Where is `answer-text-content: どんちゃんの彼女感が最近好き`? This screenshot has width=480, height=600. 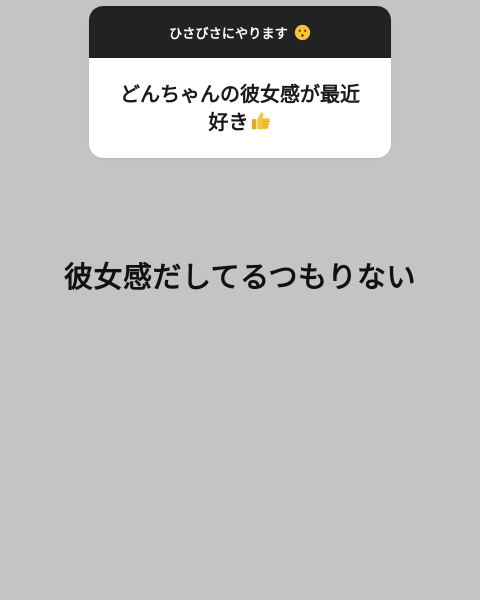 answer-text-content: どんちゃんの彼女感が最近好き is located at coordinates (240, 108).